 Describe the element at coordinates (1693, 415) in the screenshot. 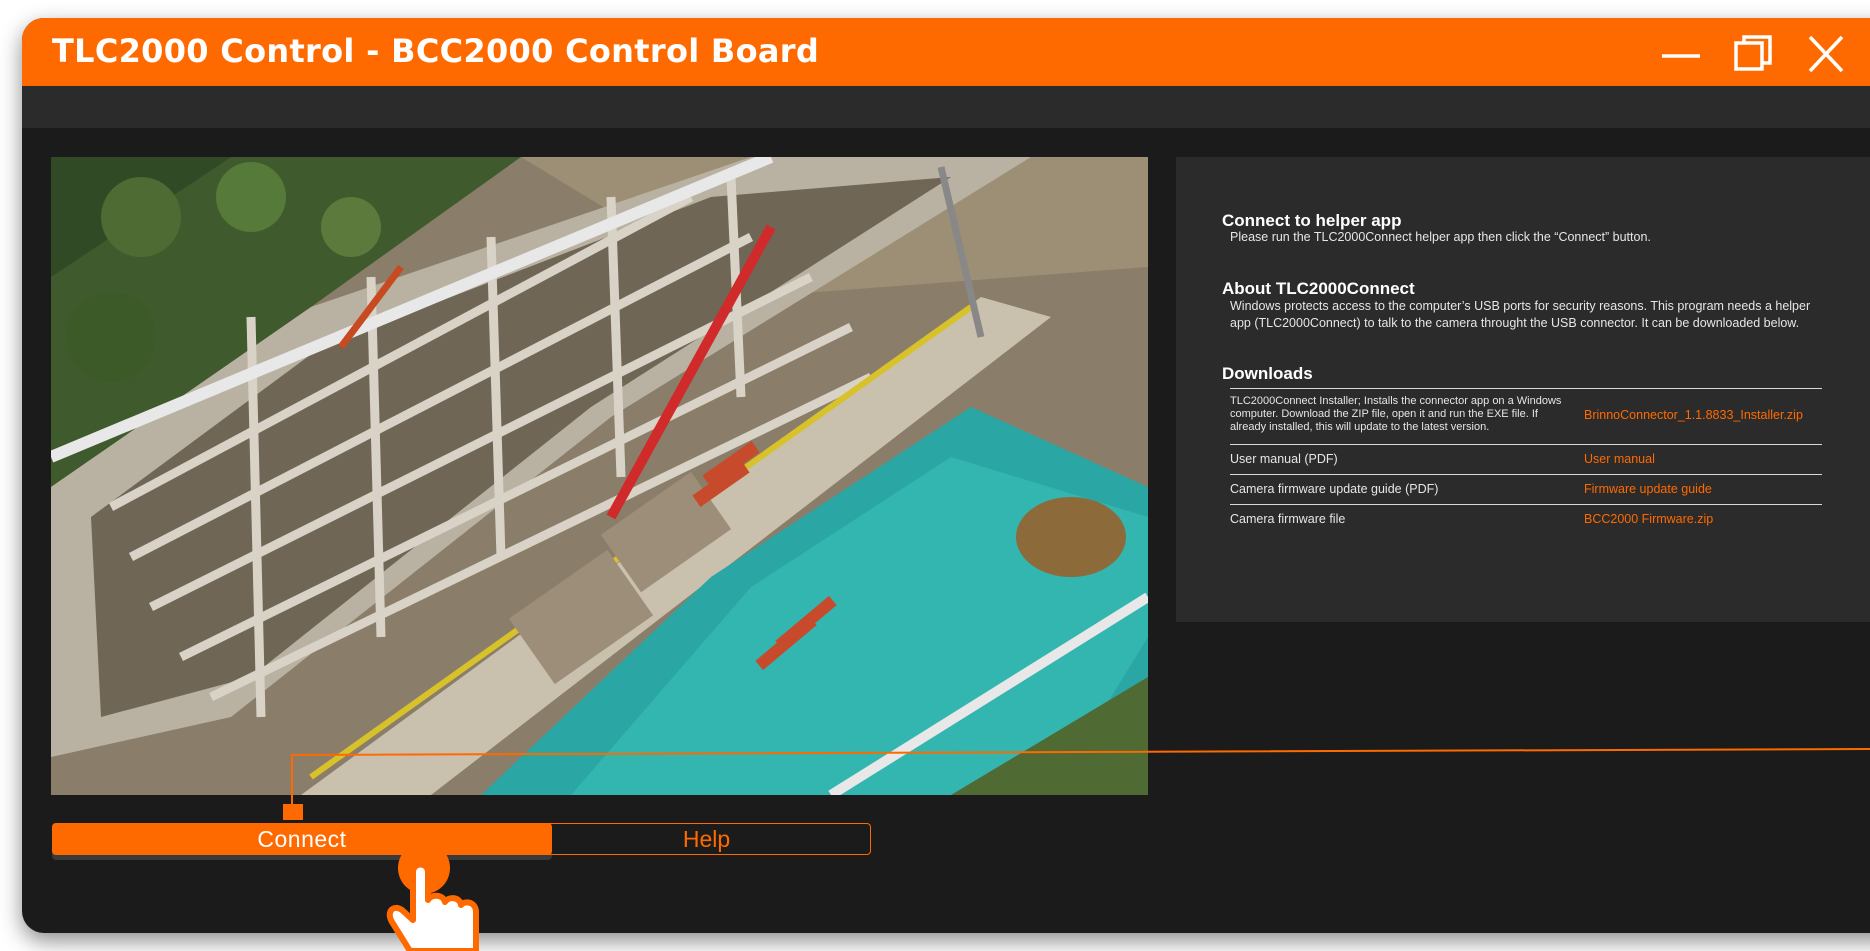

I see `installer-download-link: BrinnoConnector_1.1.8833_Installer.zip` at that location.